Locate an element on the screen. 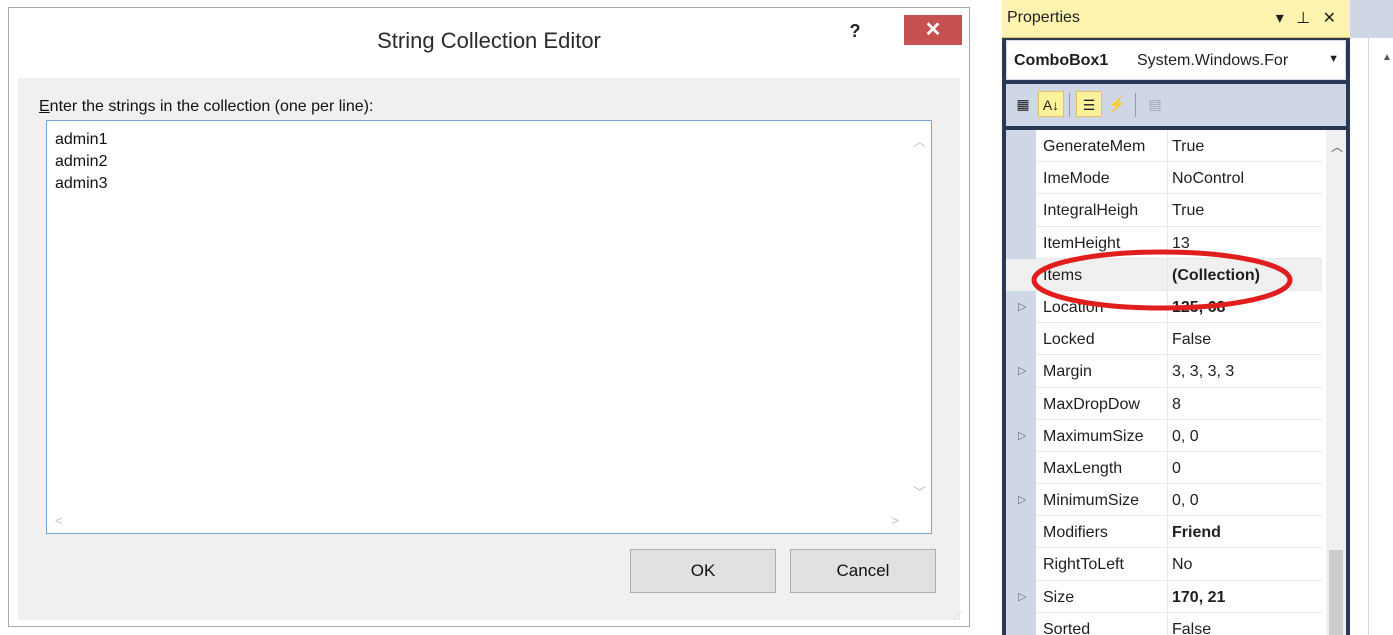  prompt-mnemonic: E is located at coordinates (44, 106).